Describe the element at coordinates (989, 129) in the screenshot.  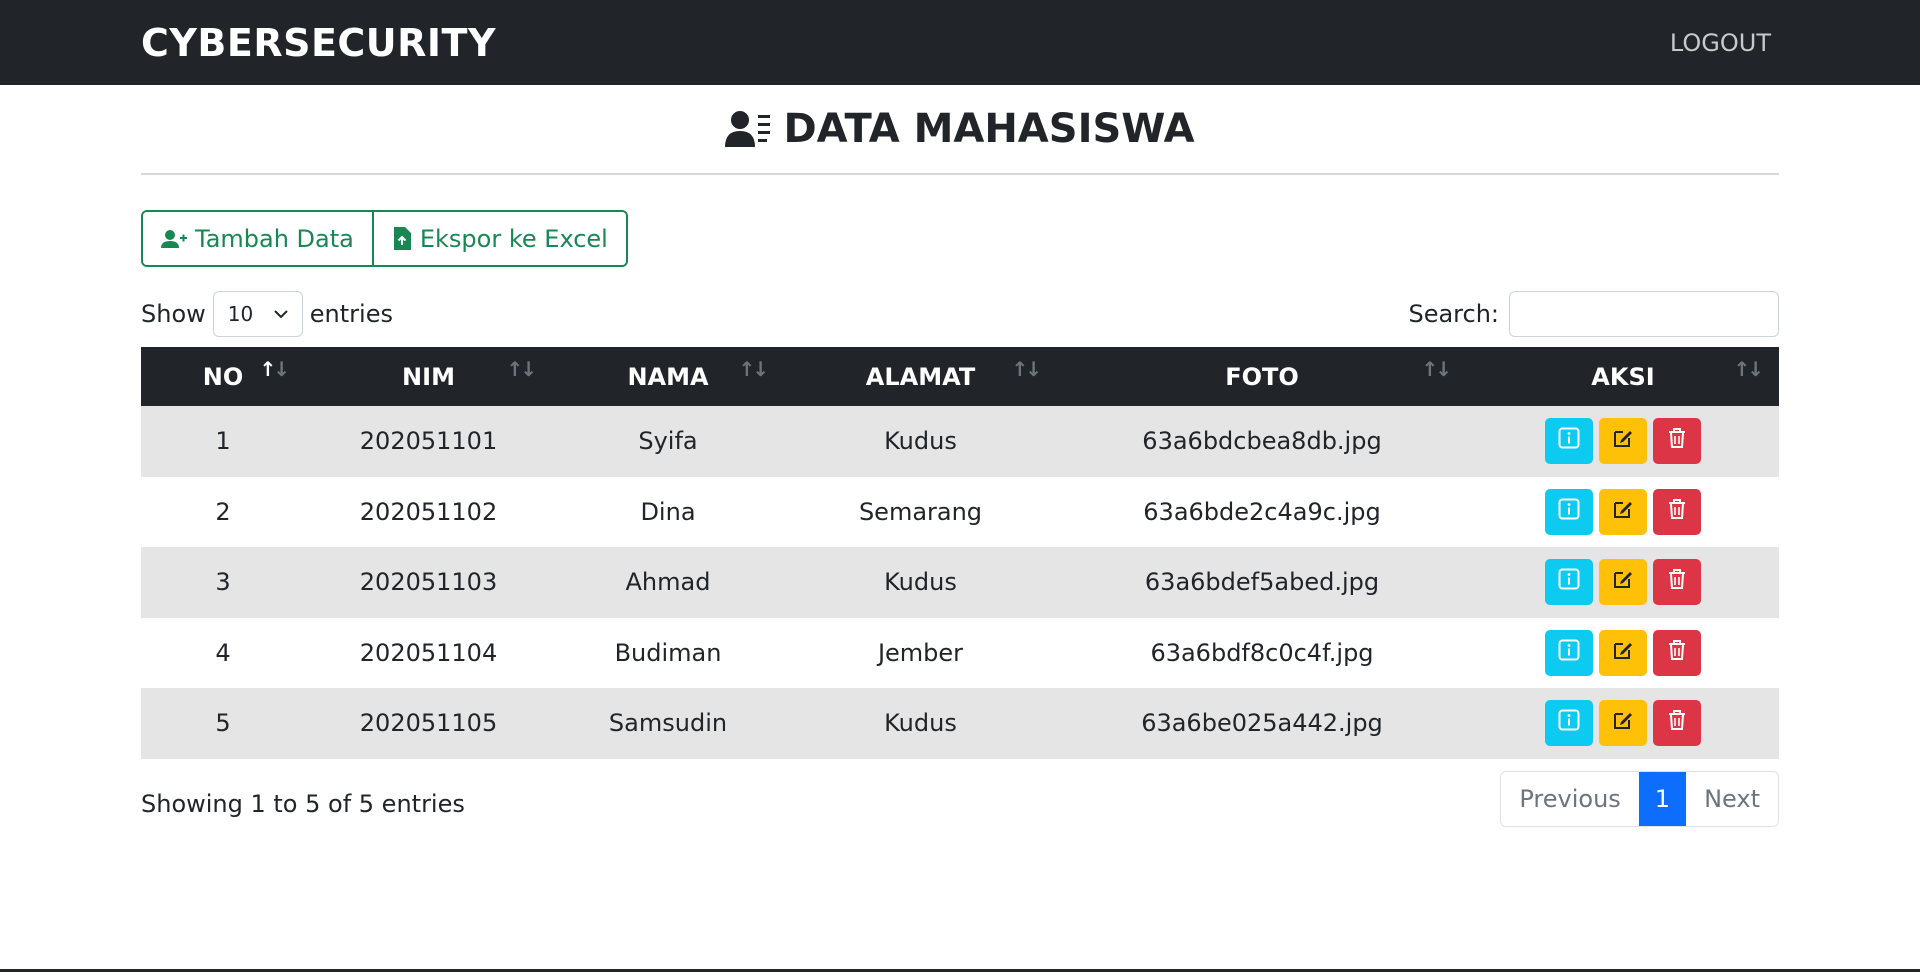
I see `page-title: DATA MAHASISWA` at that location.